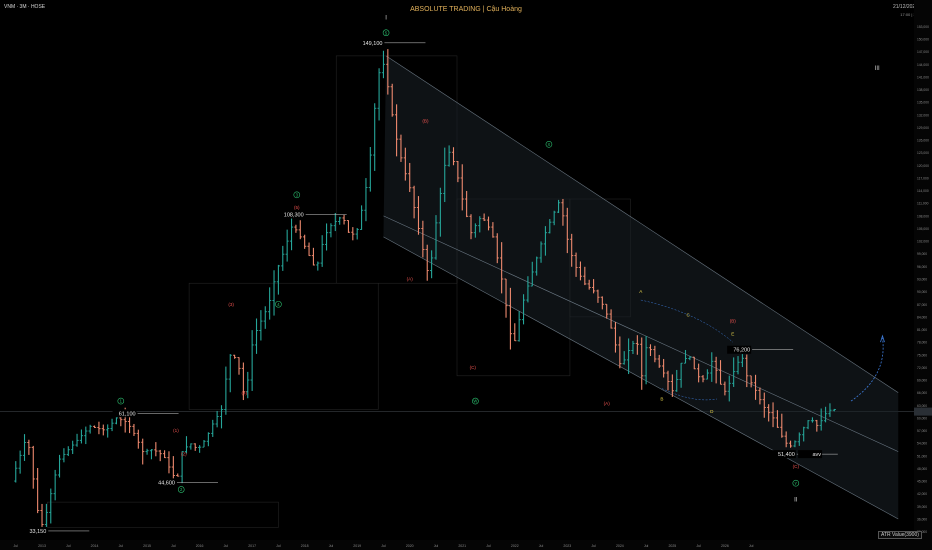 The image size is (932, 550). What do you see at coordinates (297, 194) in the screenshot?
I see `wave-label: 3` at bounding box center [297, 194].